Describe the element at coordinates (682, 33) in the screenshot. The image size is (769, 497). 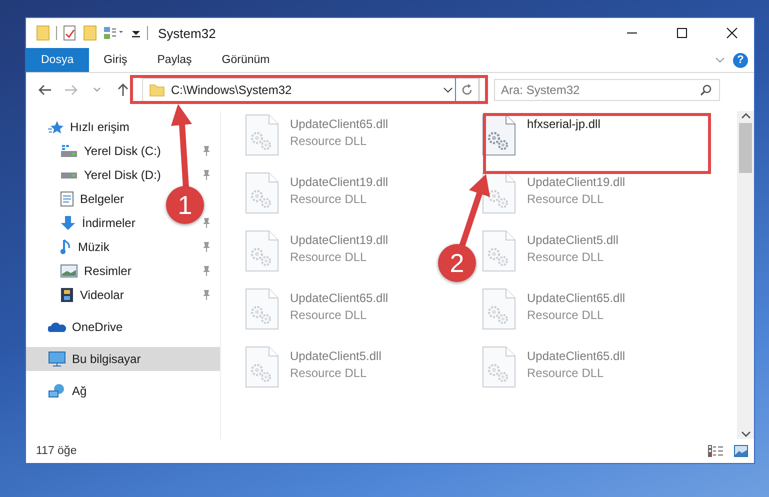
I see `maximize-icon` at that location.